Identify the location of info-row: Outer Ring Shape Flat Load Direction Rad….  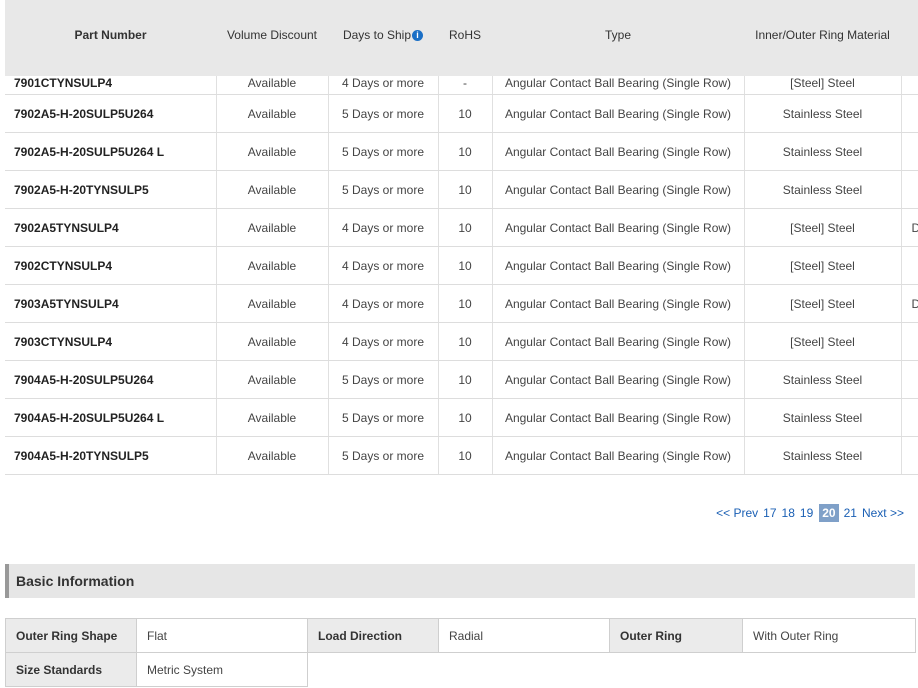
(460, 635).